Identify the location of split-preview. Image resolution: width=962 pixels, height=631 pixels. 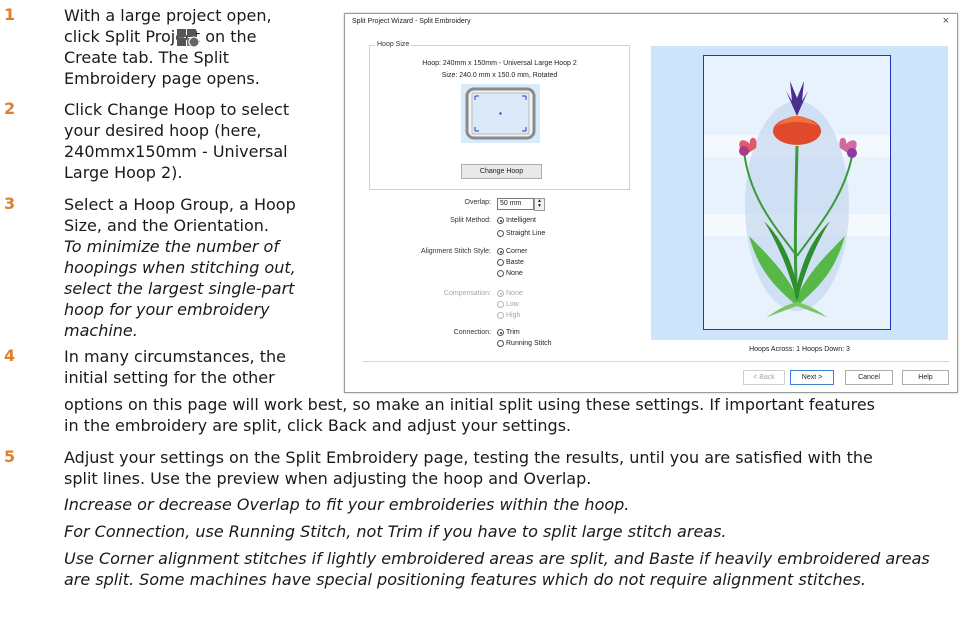
(799, 193).